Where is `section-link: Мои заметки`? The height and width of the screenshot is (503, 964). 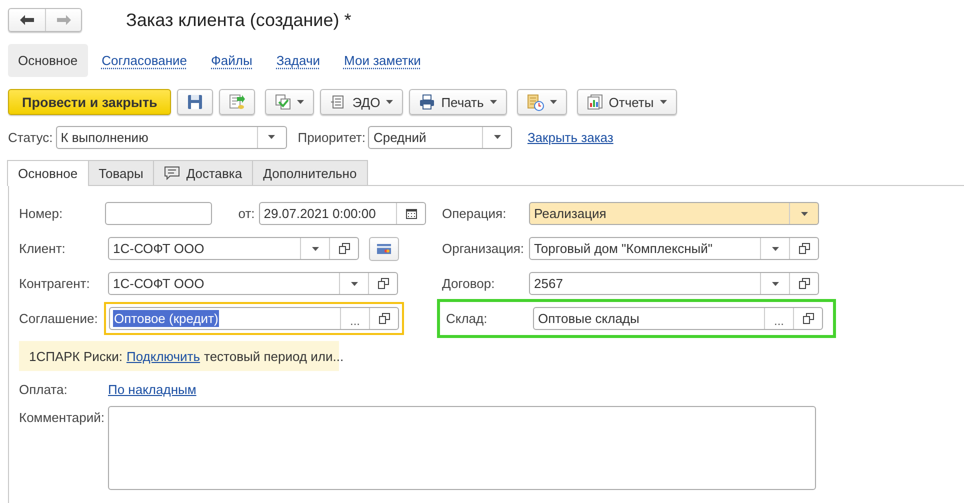 section-link: Мои заметки is located at coordinates (382, 60).